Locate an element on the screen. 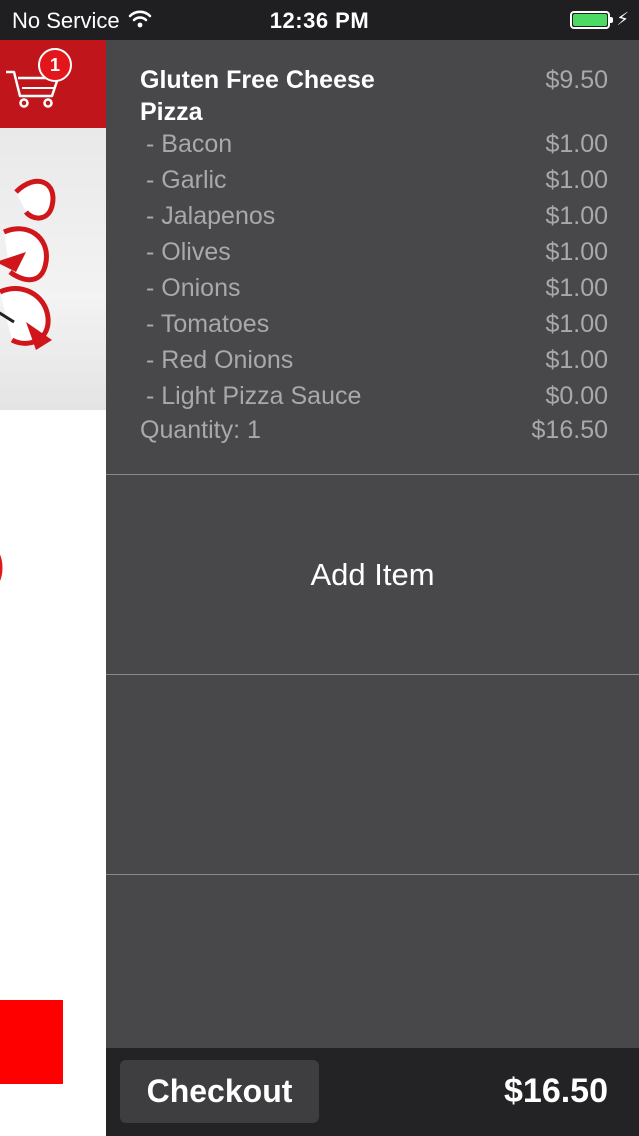 This screenshot has width=639, height=1136. option-price: $0.00 is located at coordinates (576, 396).